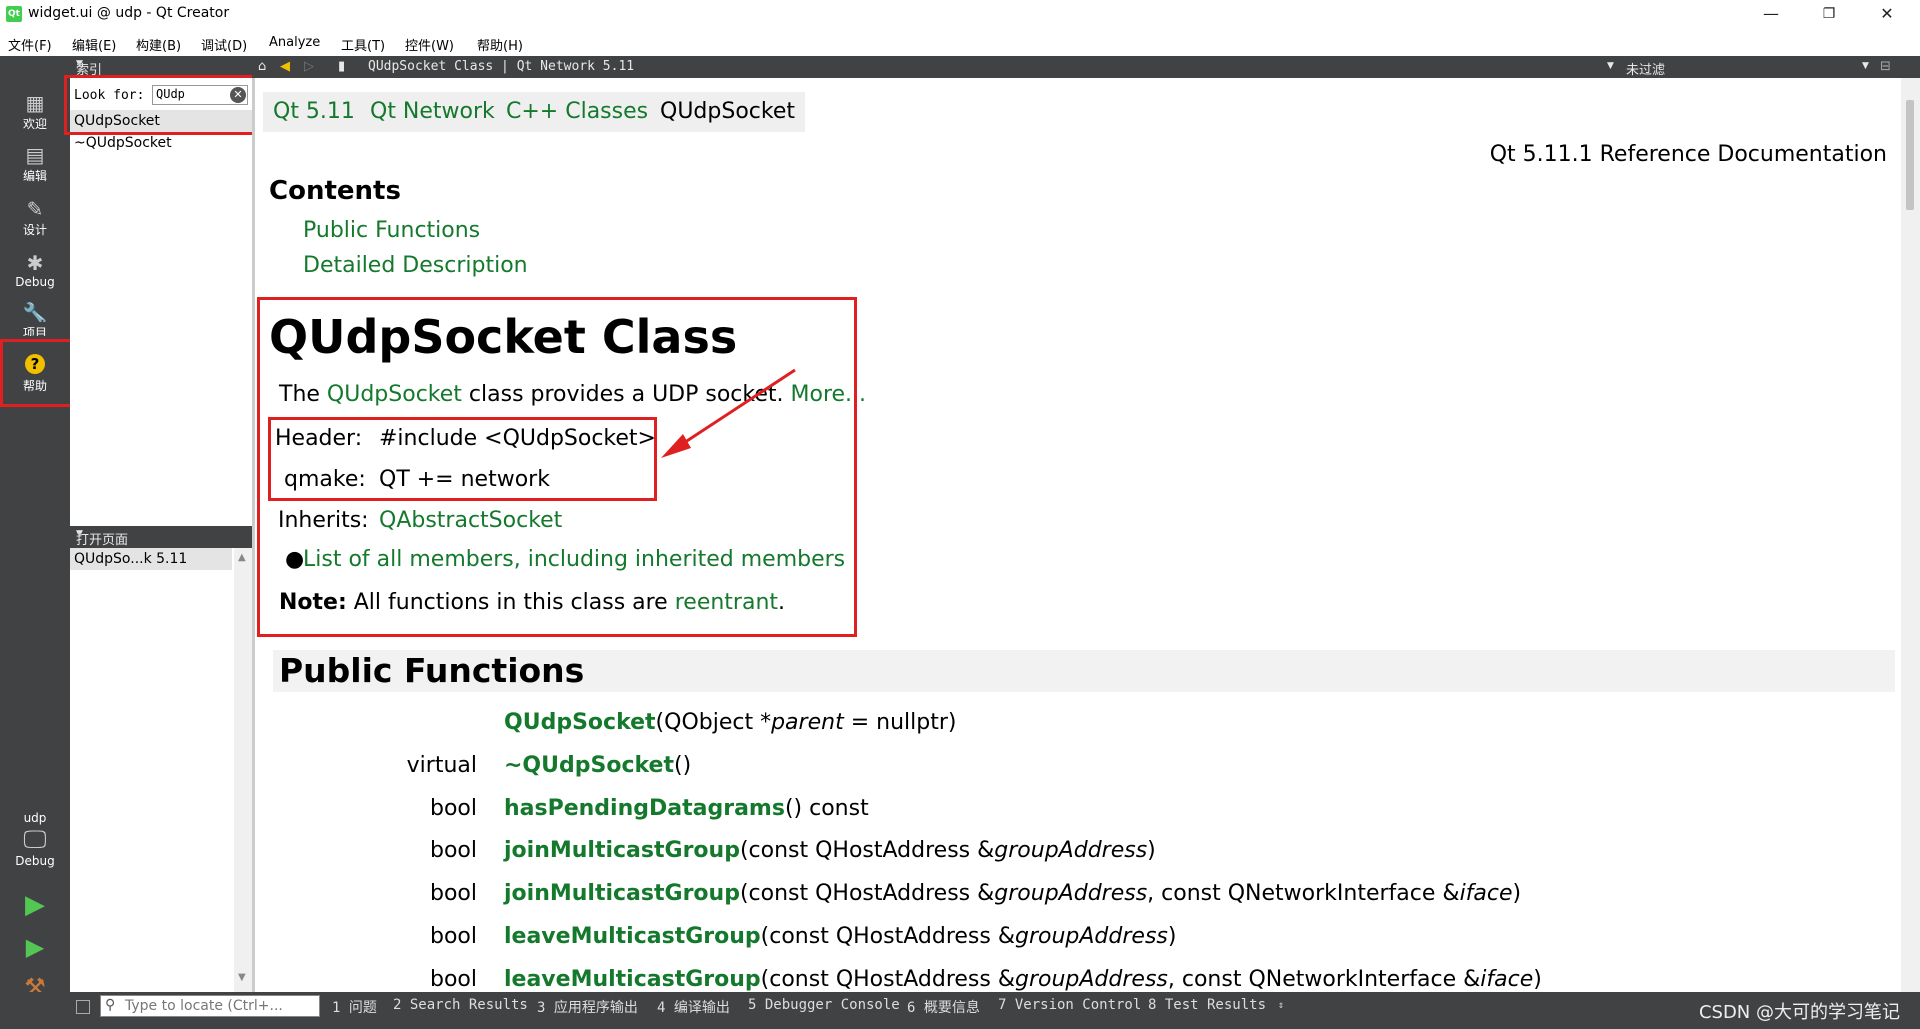 The image size is (1920, 1029). Describe the element at coordinates (242, 977) in the screenshot. I see `scroll-down-icon: ▼` at that location.